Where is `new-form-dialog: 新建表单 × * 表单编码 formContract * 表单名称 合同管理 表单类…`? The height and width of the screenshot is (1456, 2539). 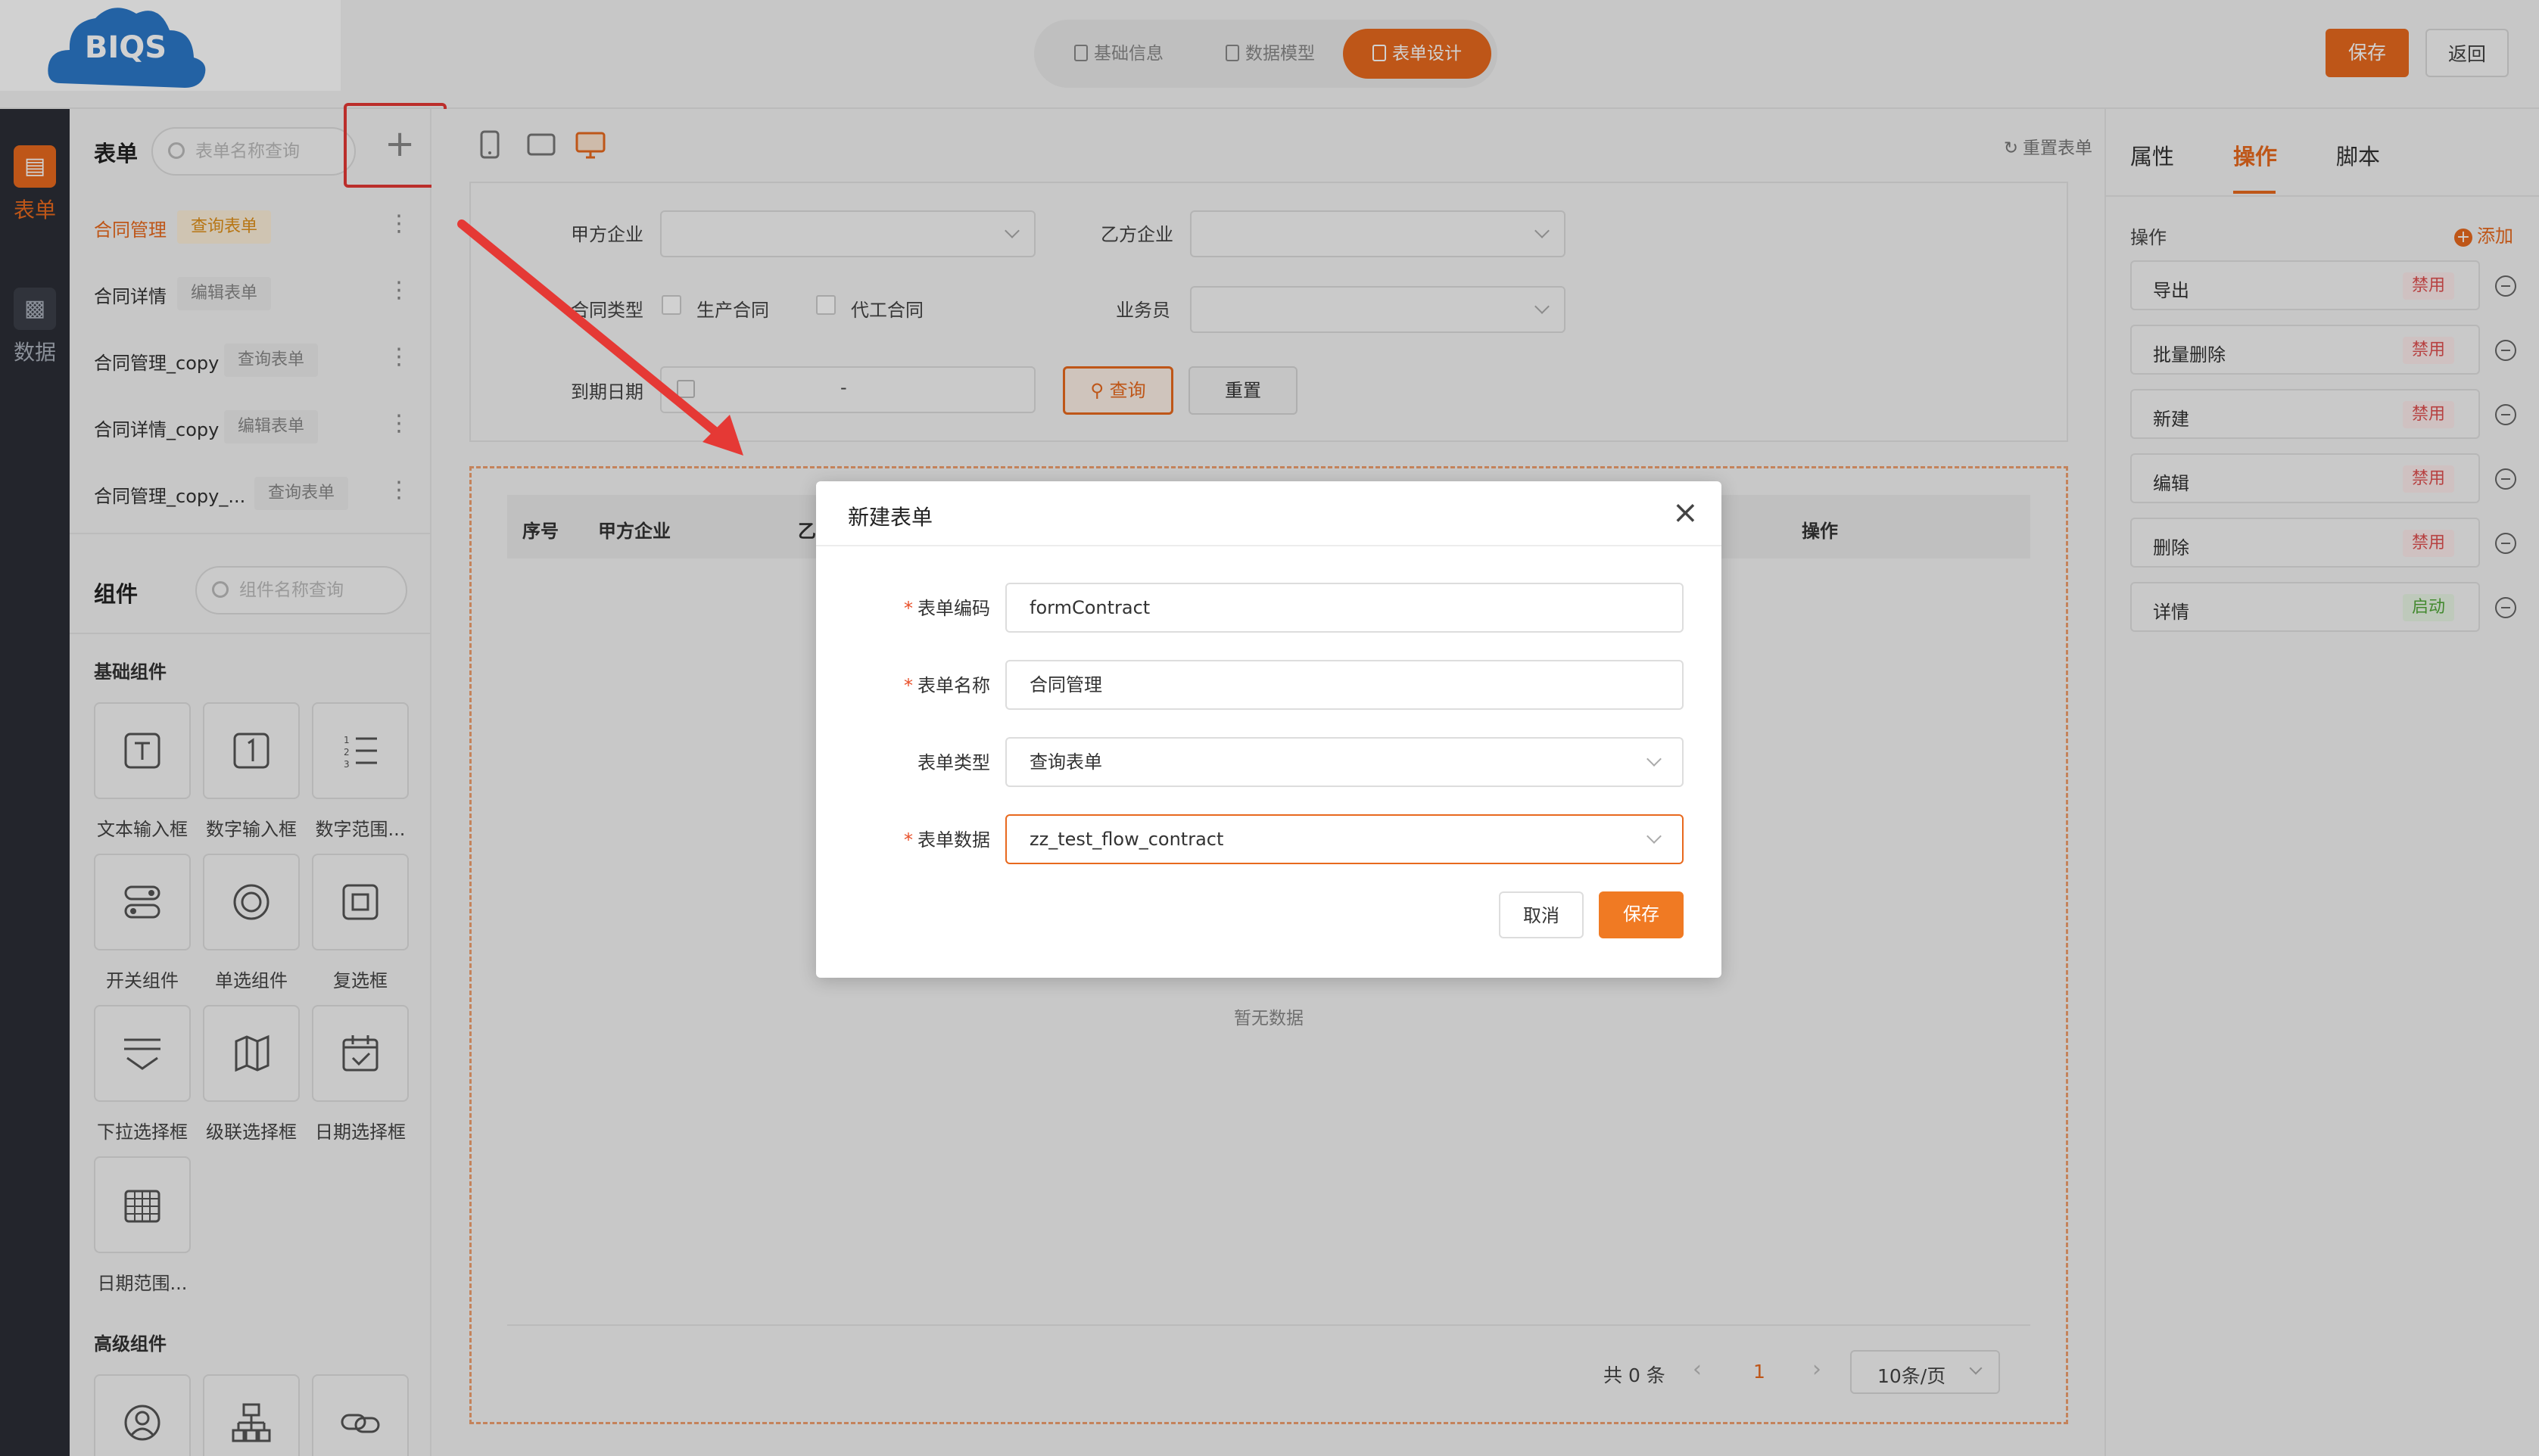 new-form-dialog: 新建表单 × * 表单编码 formContract * 表单名称 合同管理 表单类… is located at coordinates (1268, 730).